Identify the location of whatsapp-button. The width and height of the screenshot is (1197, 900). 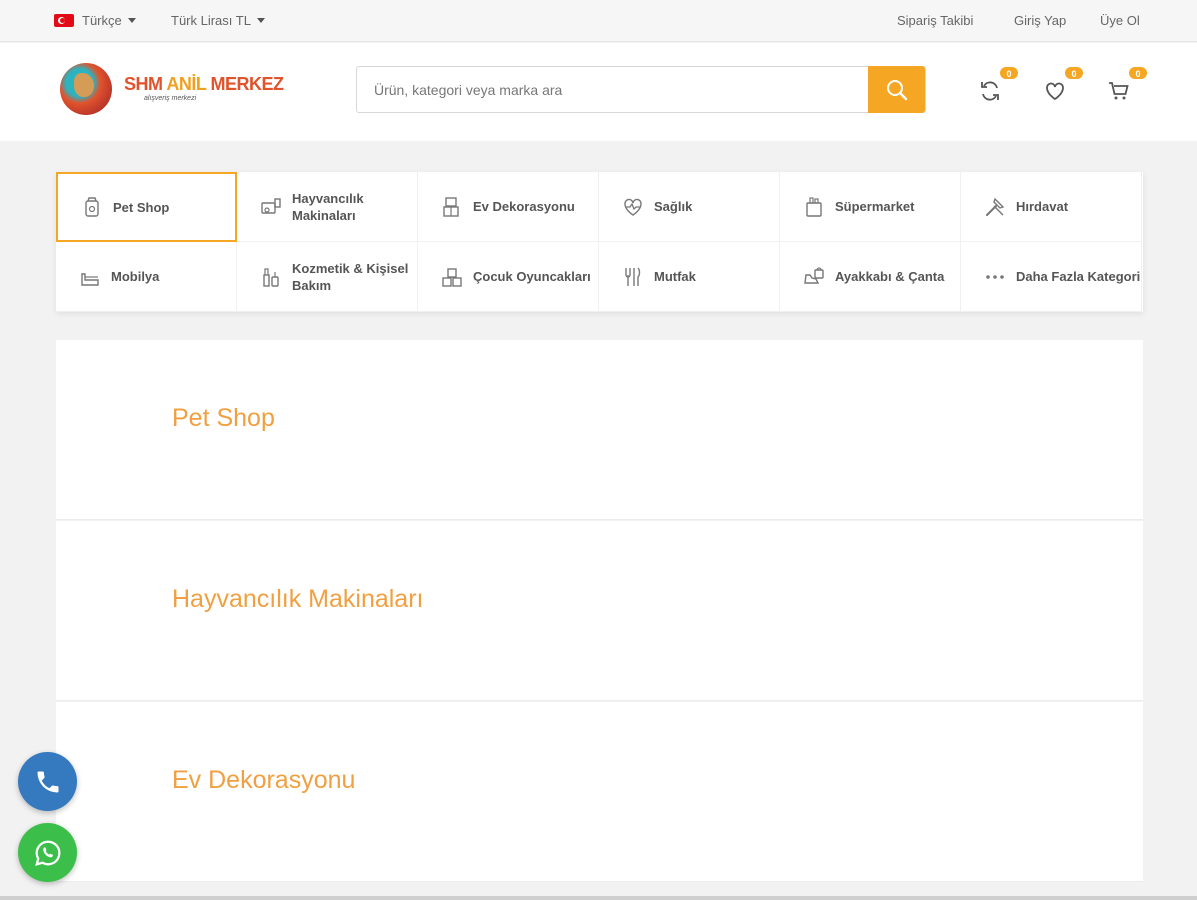
(47, 852).